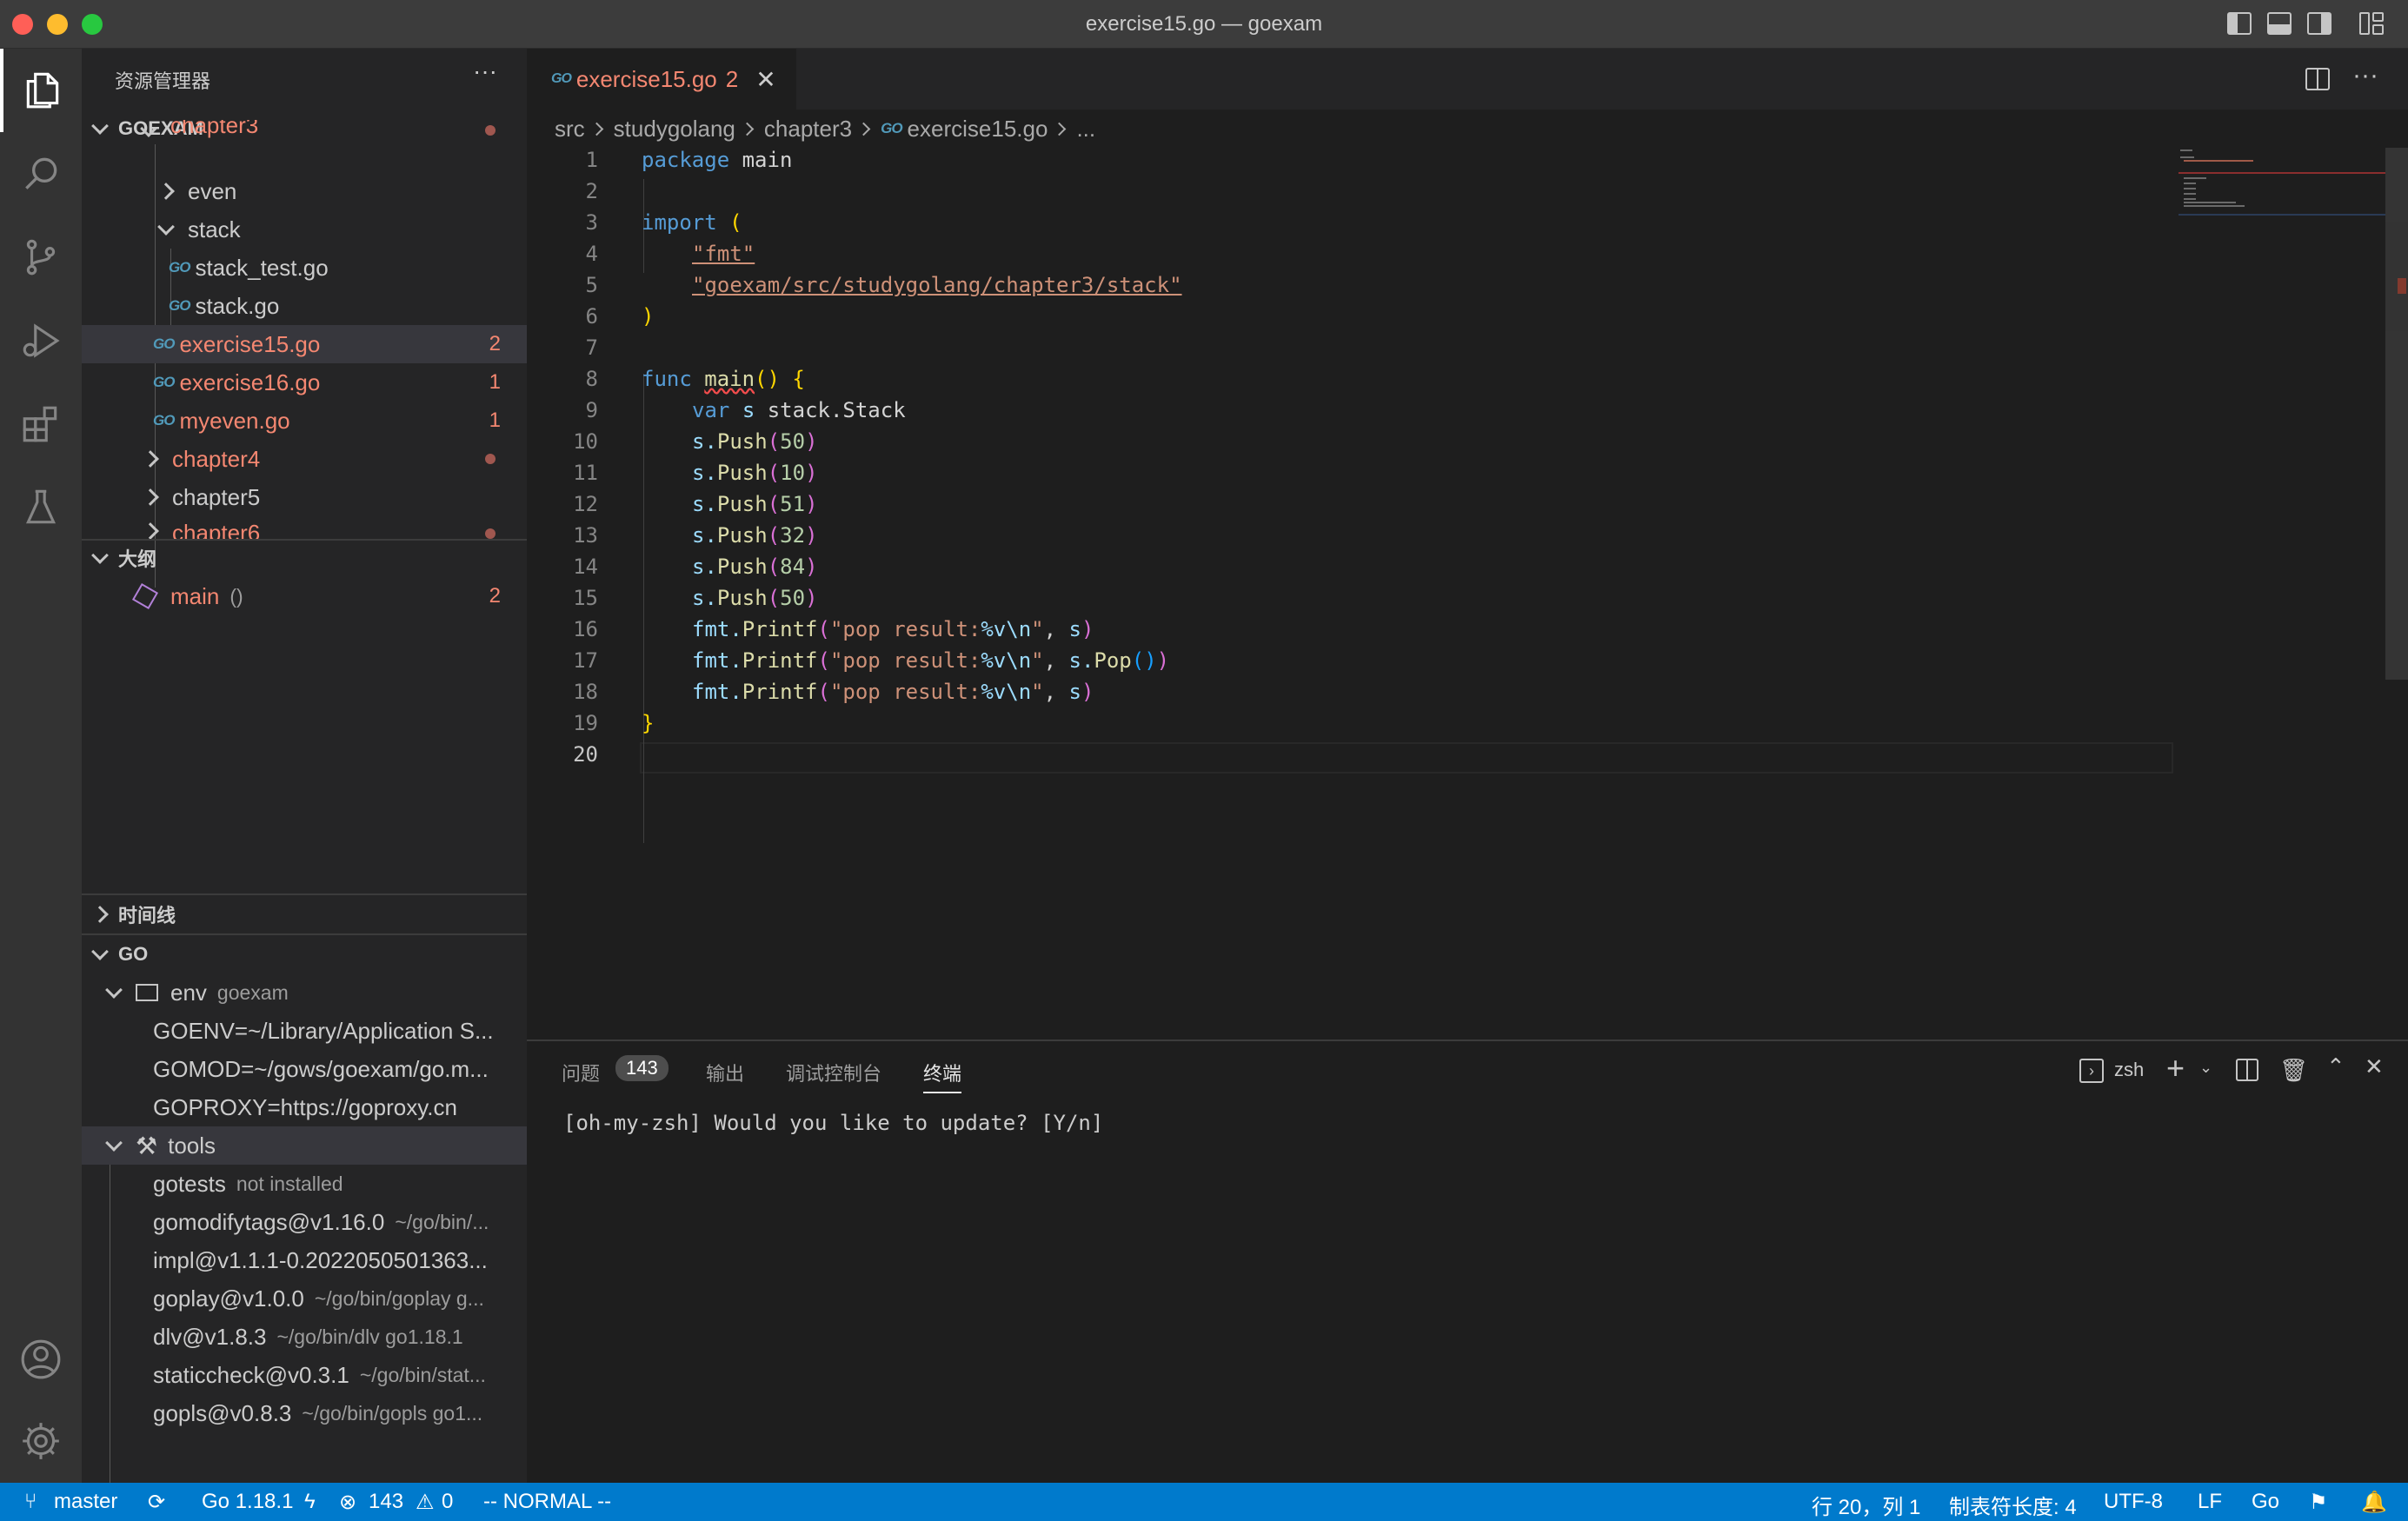 This screenshot has width=2408, height=1521. I want to click on tree-folder-chapter6: chapter6, so click(305, 527).